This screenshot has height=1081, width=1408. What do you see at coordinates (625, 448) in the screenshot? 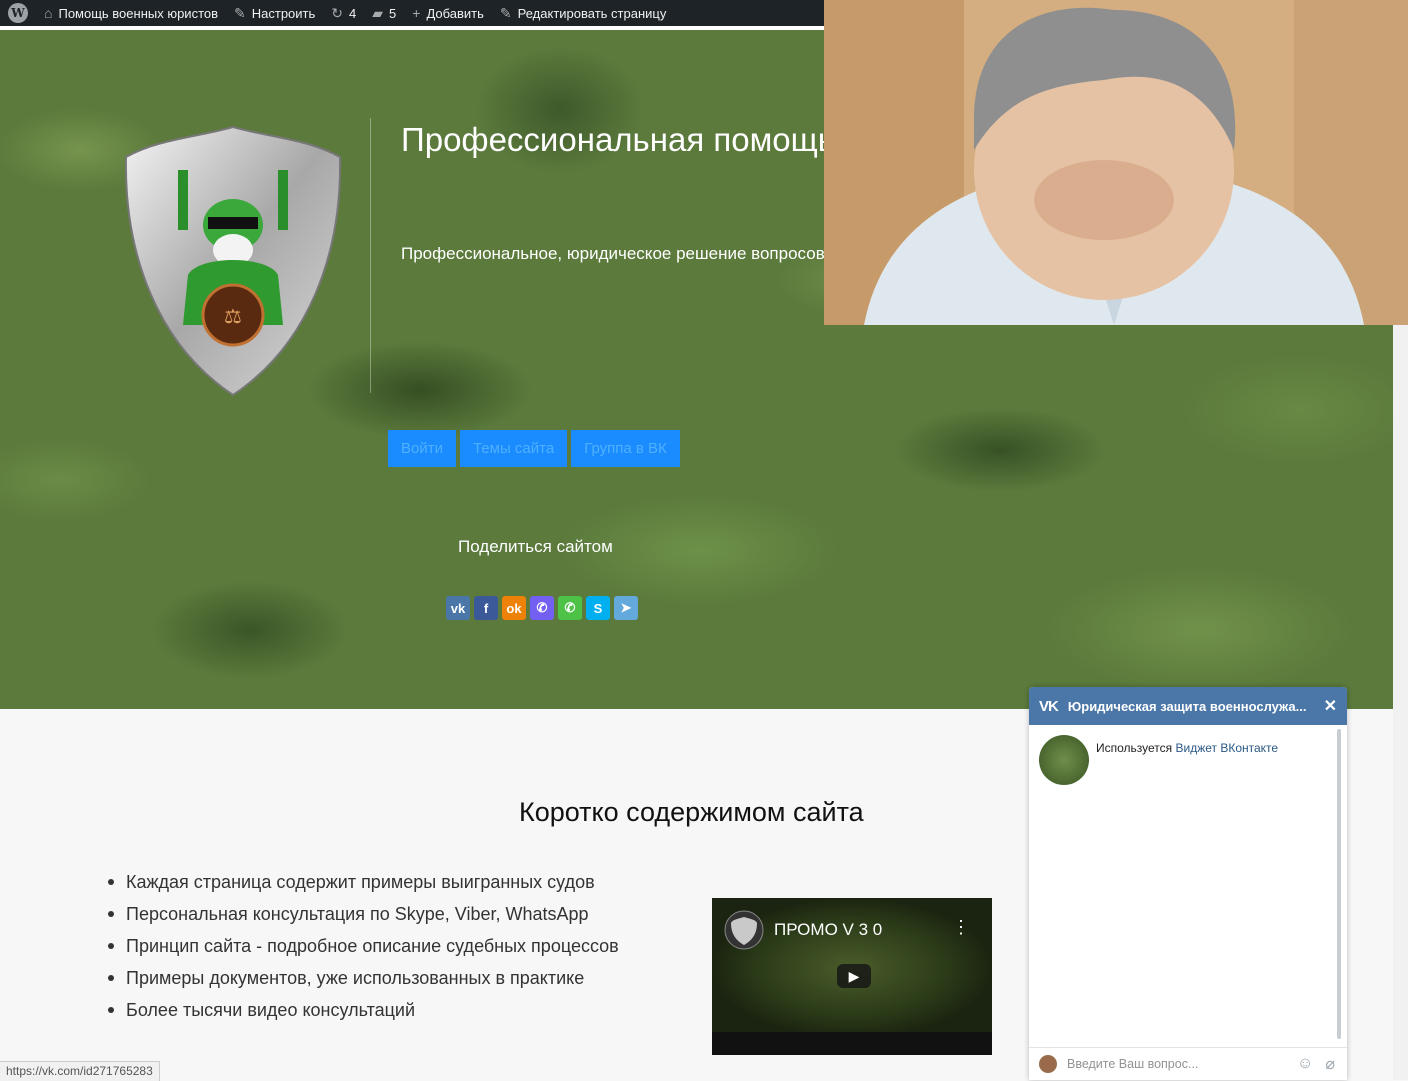
I see `vk-group-button: Группа в ВК` at bounding box center [625, 448].